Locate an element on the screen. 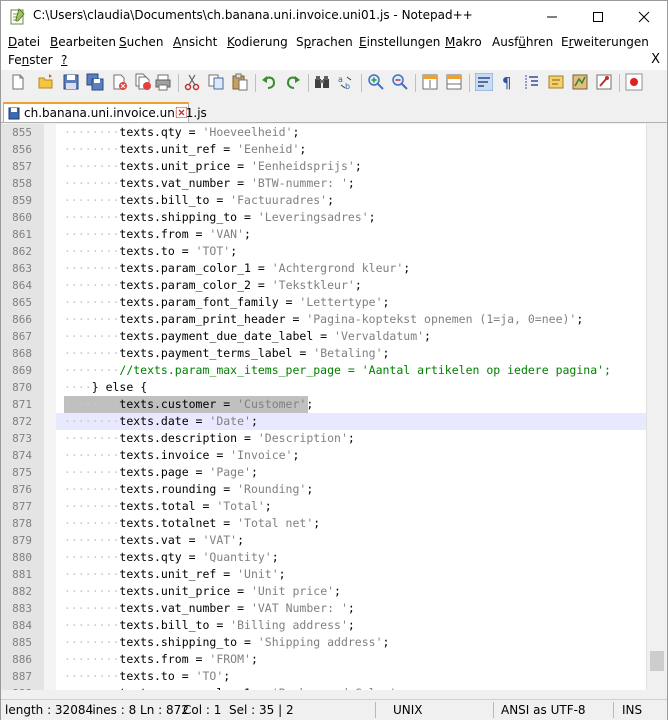 Image resolution: width=668 pixels, height=720 pixels. tab-ch-banana-uni-invoice: ch.banana.uni.invoice.uni01.js is located at coordinates (105, 112).